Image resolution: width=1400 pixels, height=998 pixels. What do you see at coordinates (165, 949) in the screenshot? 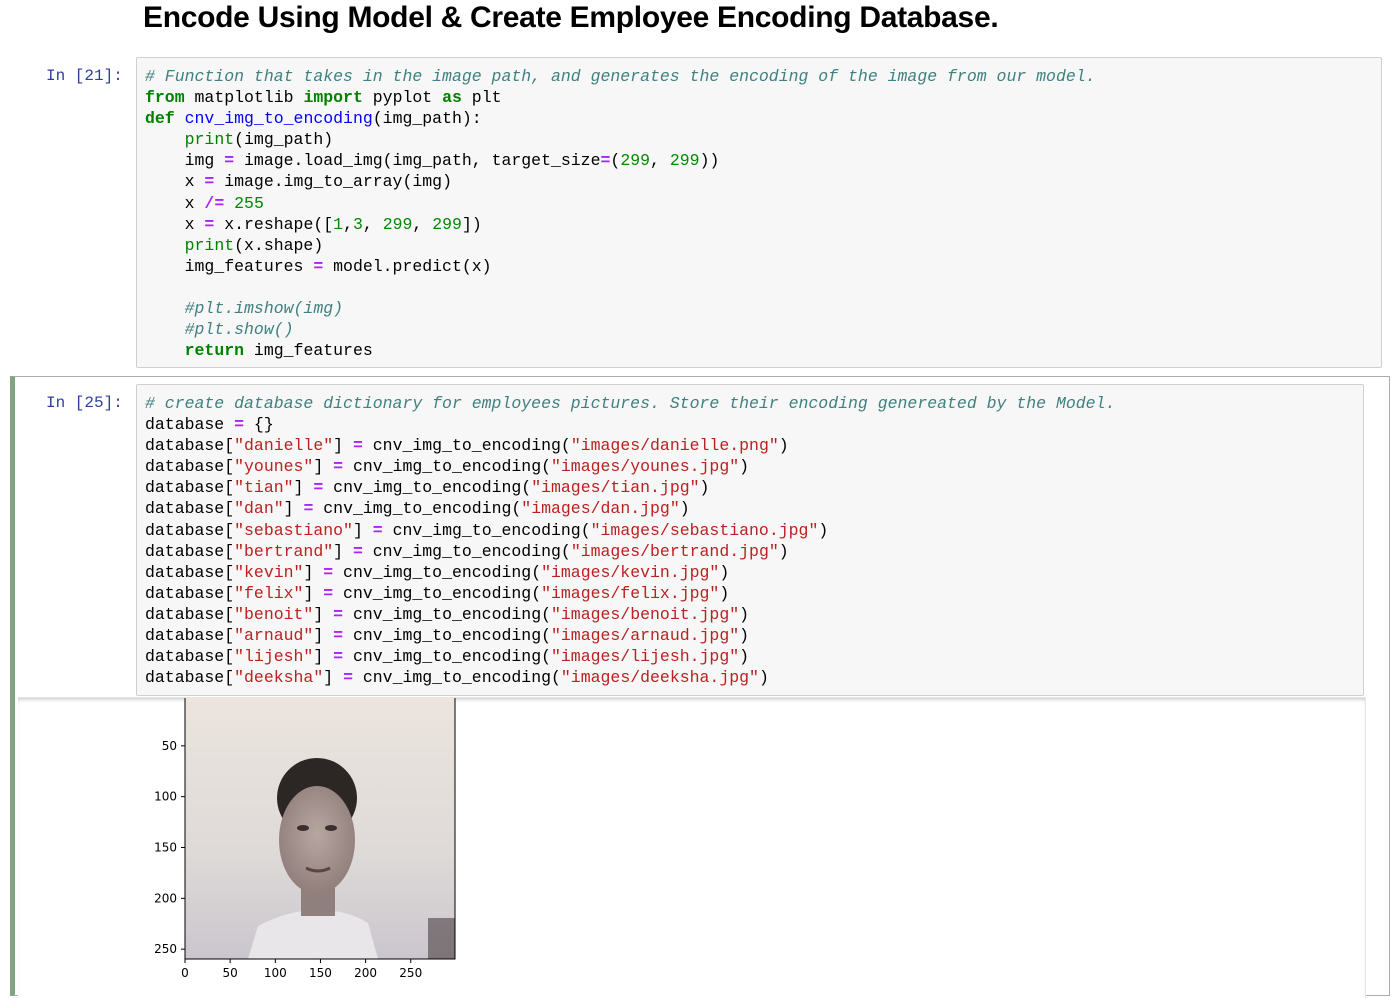
I see `y-tick-label: 250` at bounding box center [165, 949].